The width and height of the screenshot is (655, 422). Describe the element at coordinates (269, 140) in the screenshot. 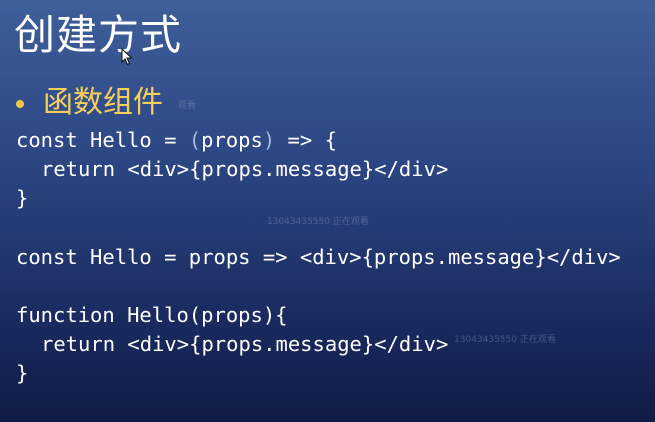

I see `code-paren: )` at that location.